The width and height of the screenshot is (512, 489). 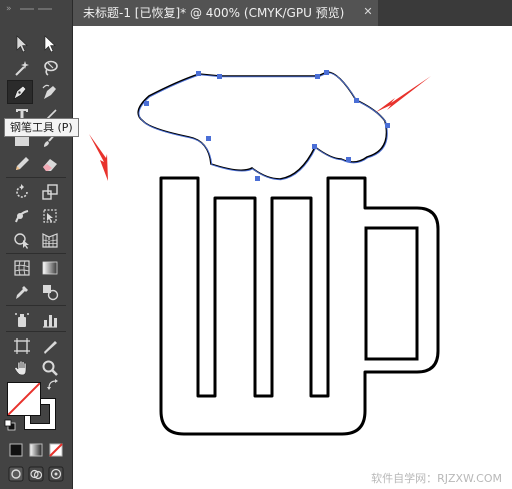 I want to click on document-tab-bar: 未标题-1 [已恢复]* @ 400% (CMYK/GPU 预览) ✕, so click(x=292, y=13).